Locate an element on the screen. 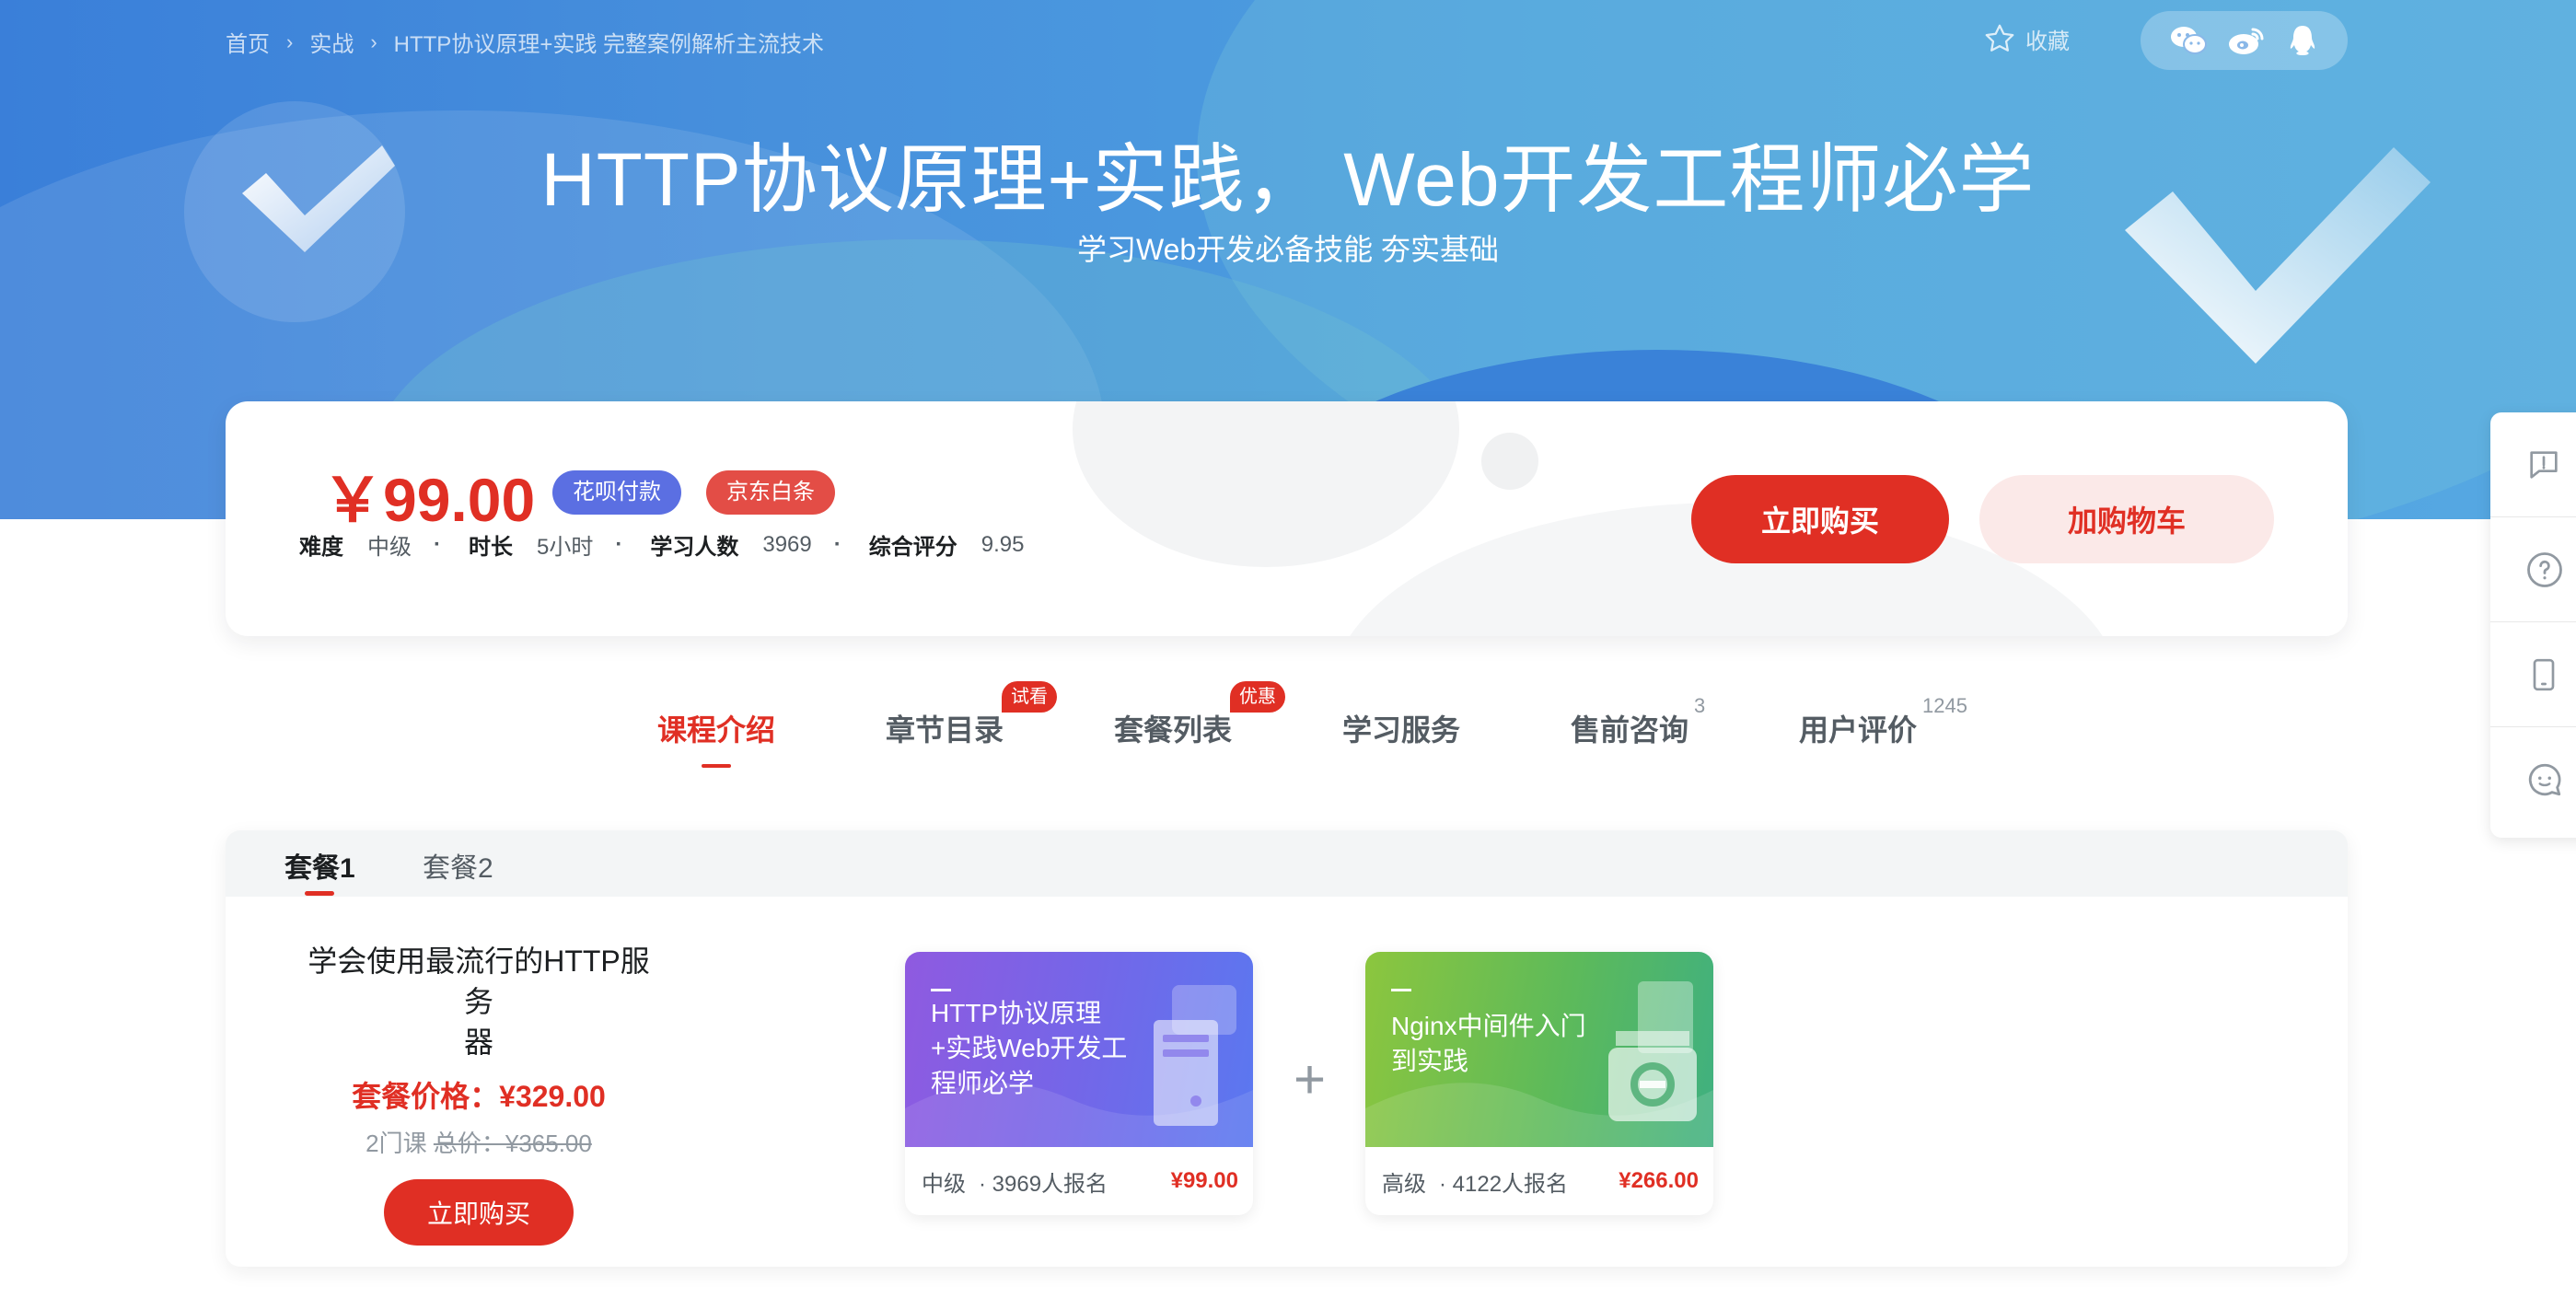 This screenshot has height=1298, width=2576. tab-chapters: 章节目录 试看 is located at coordinates (972, 715).